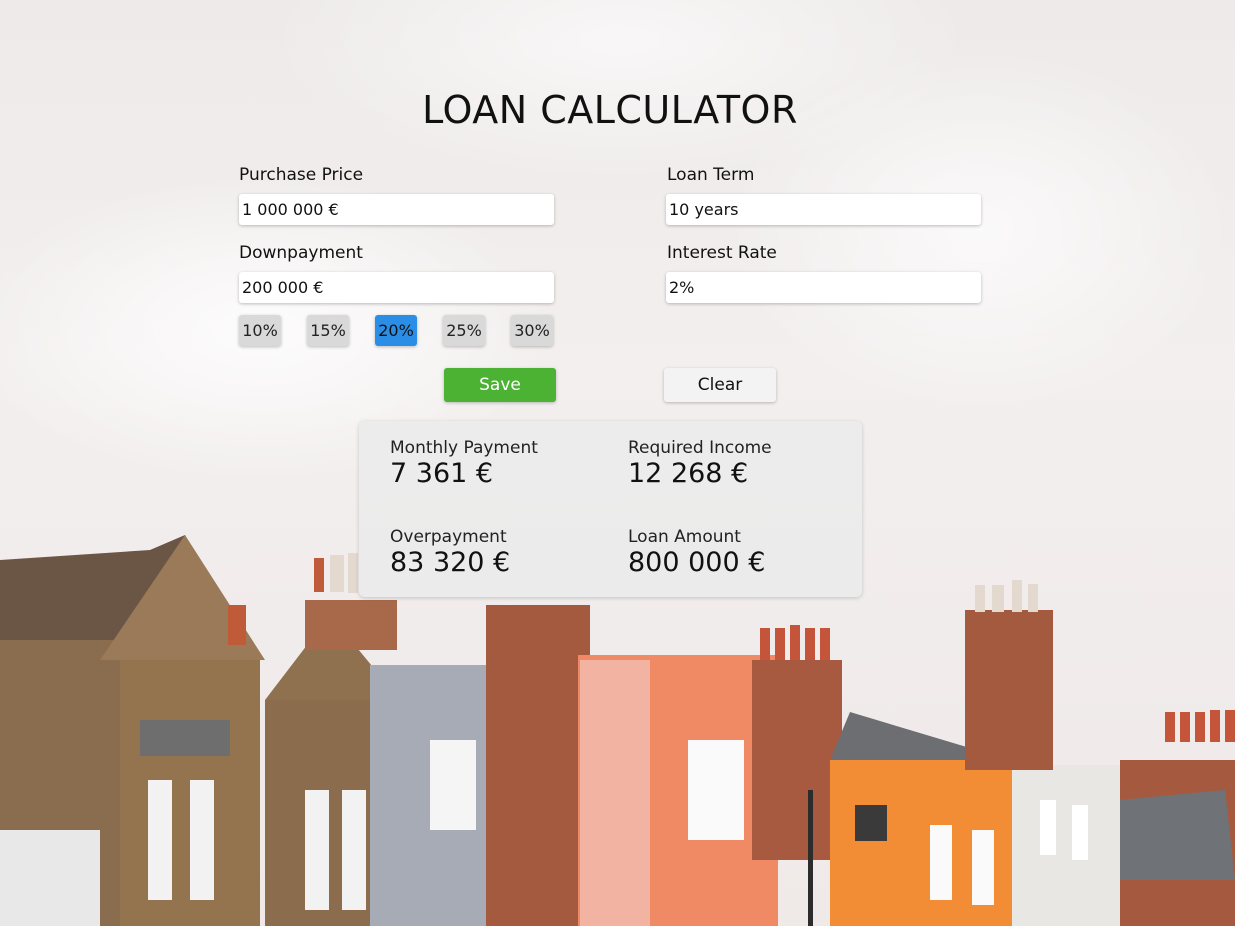  Describe the element at coordinates (700, 448) in the screenshot. I see `required-income-label: Required Income` at that location.